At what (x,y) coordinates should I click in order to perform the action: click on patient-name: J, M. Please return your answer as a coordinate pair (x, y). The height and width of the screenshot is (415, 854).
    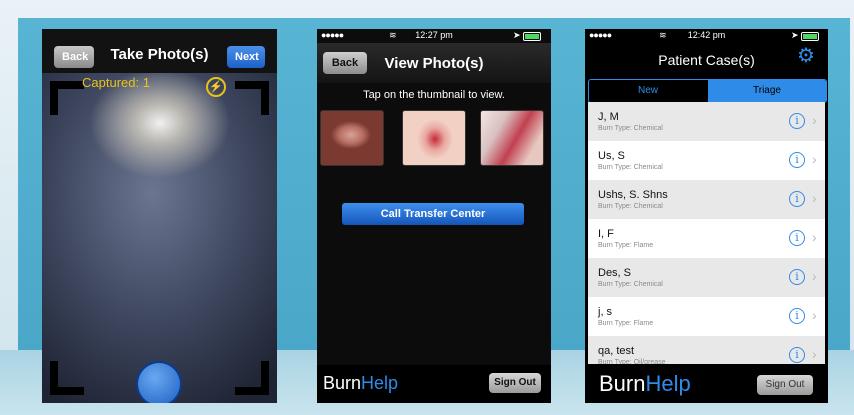
    Looking at the image, I should click on (608, 117).